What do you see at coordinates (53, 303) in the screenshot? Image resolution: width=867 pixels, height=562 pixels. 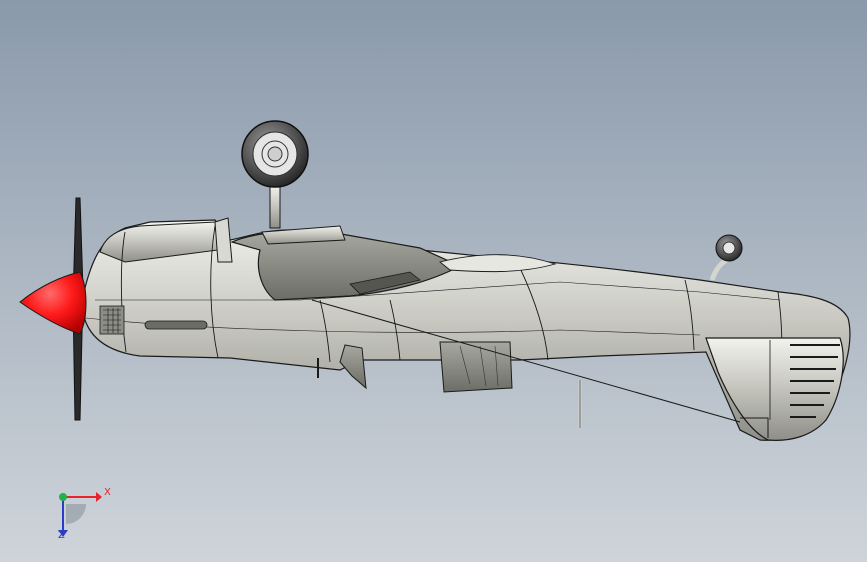 I see `propeller-spinner` at bounding box center [53, 303].